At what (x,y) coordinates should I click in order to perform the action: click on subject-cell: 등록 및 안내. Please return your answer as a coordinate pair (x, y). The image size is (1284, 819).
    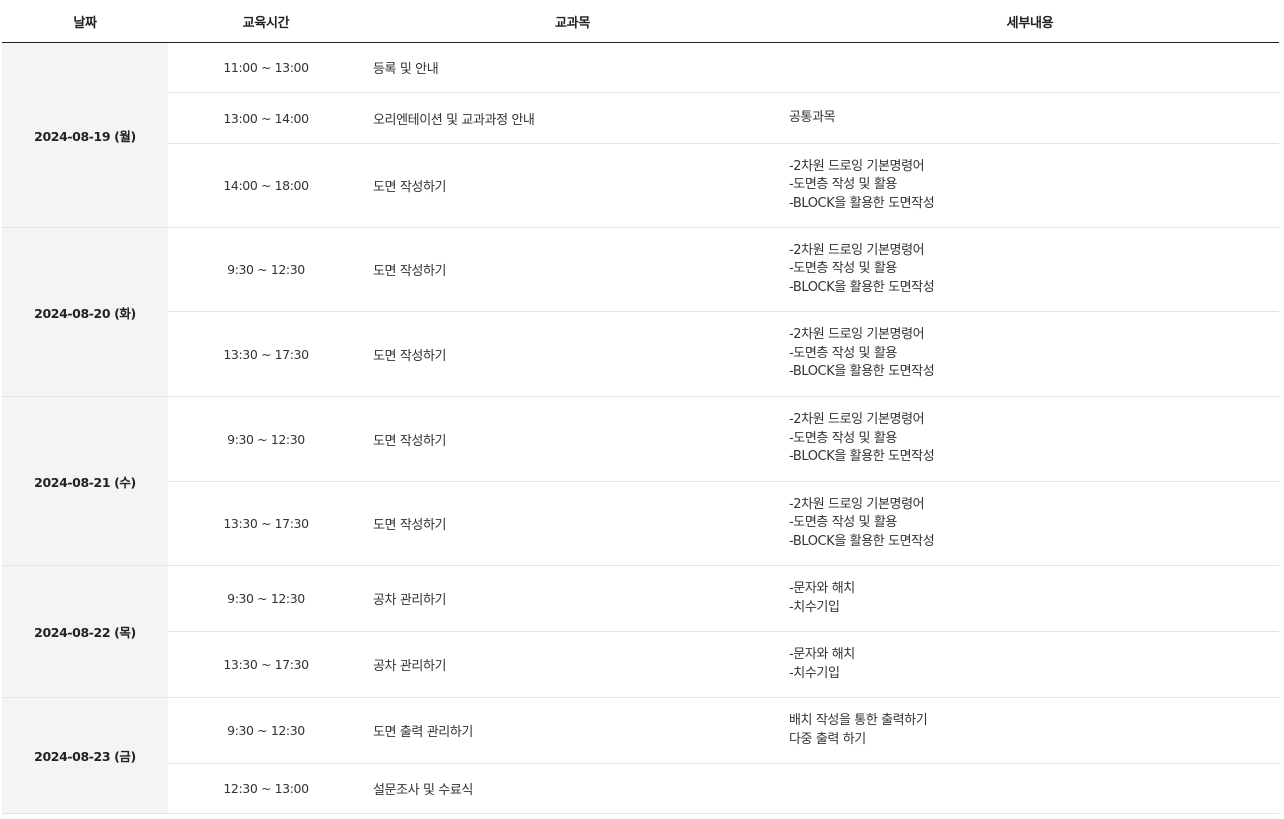
    Looking at the image, I should click on (572, 67).